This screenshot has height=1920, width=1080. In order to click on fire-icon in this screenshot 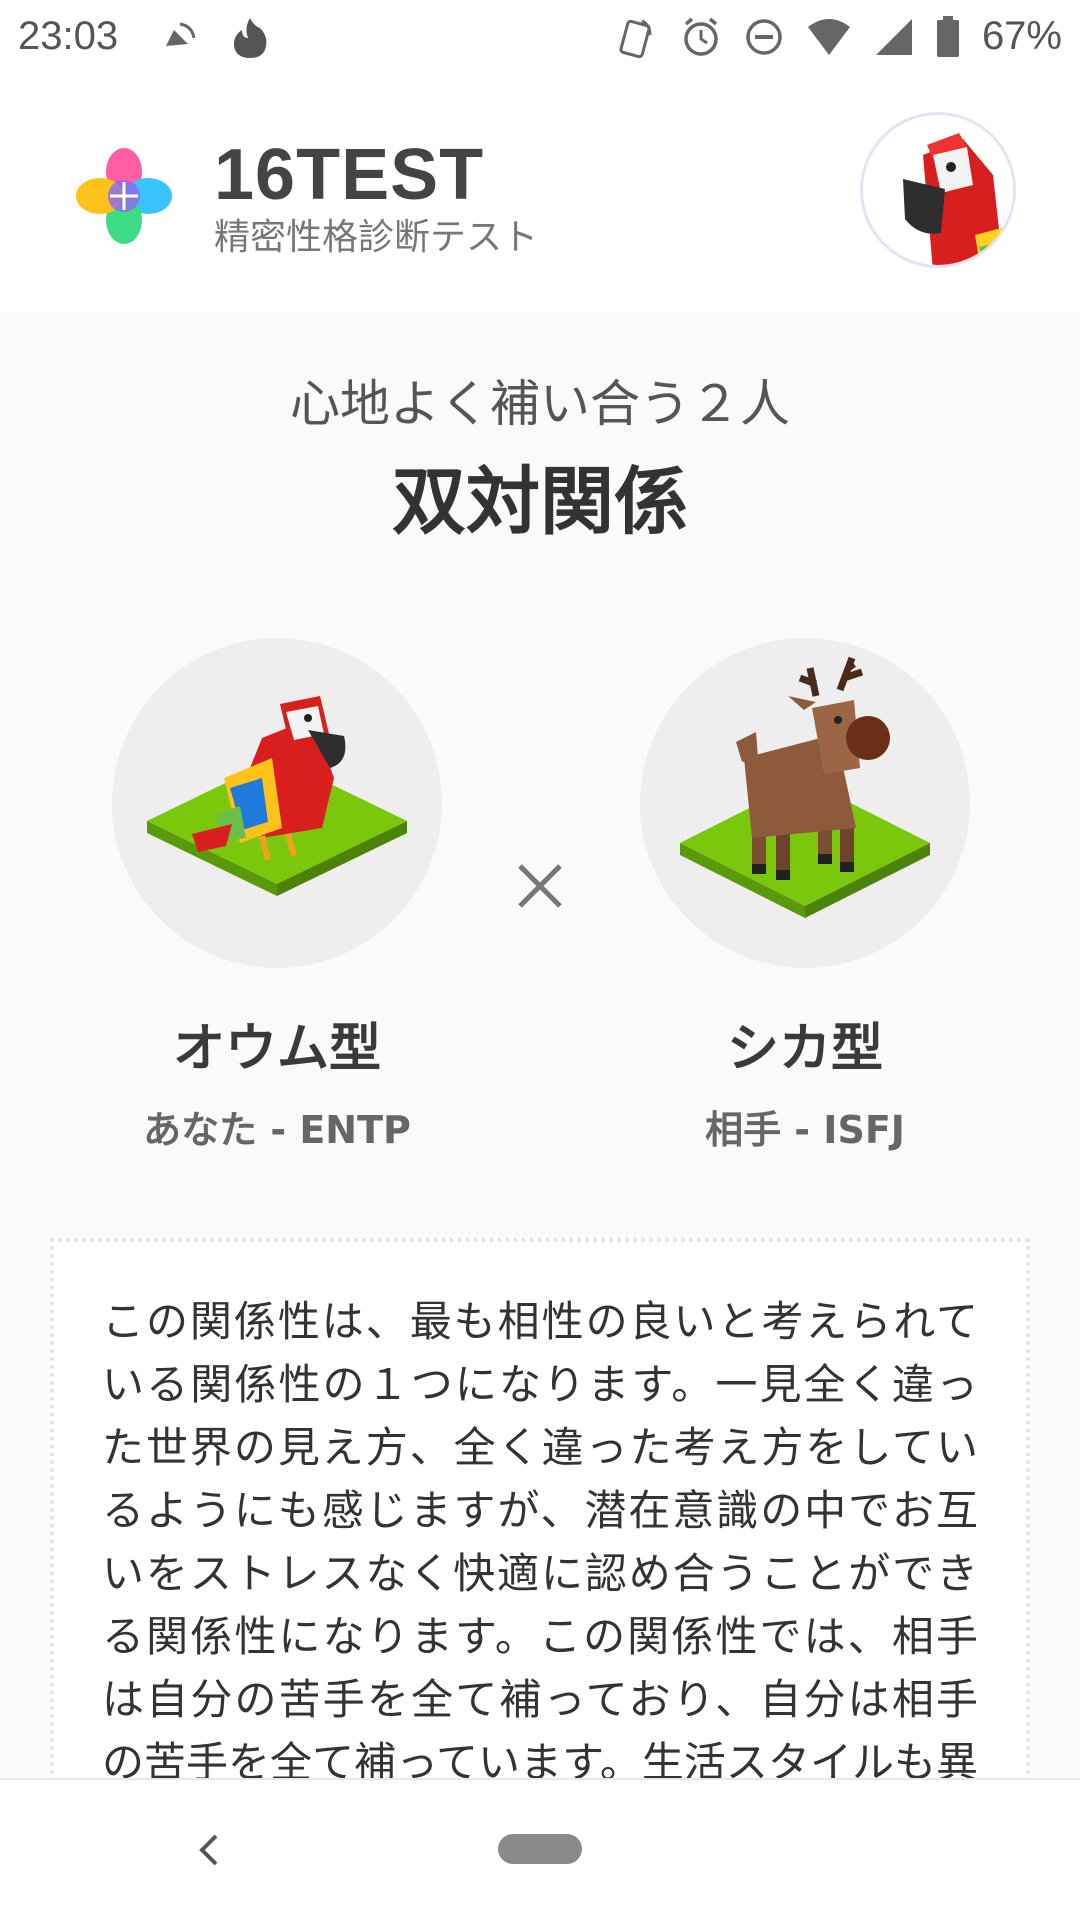, I will do `click(250, 38)`.